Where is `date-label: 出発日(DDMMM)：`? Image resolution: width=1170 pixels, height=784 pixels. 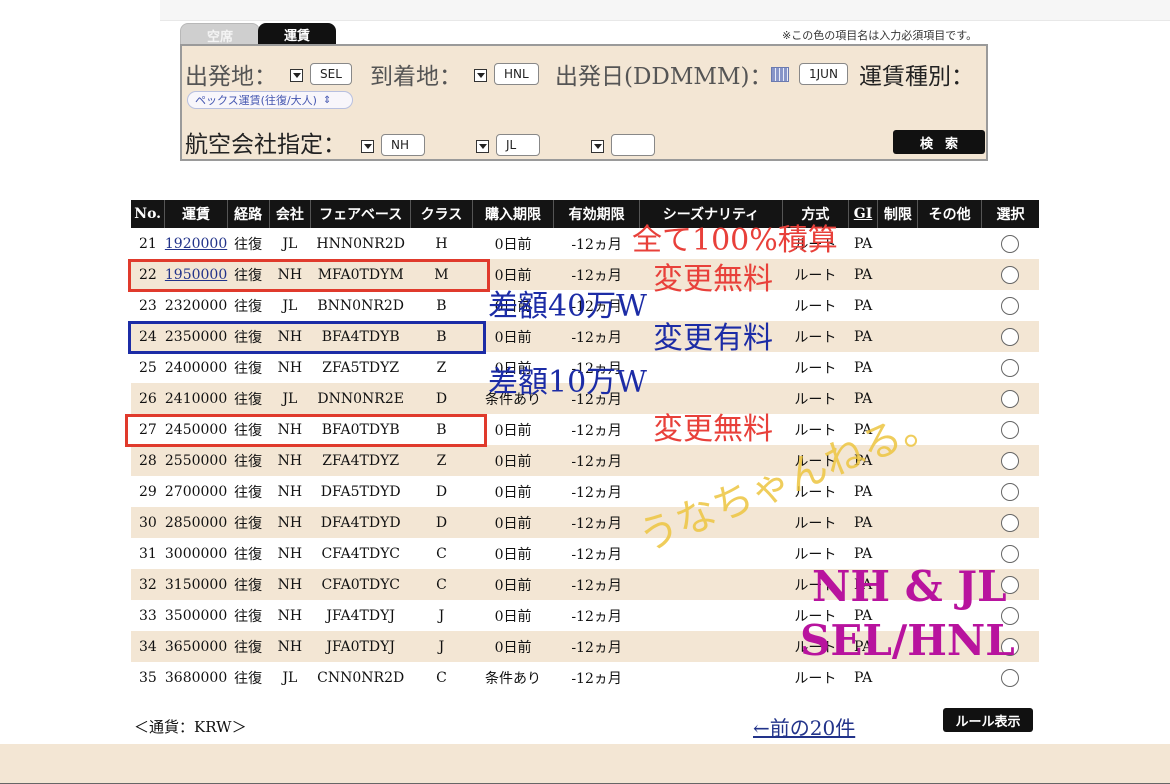
date-label: 出発日(DDMMM)： is located at coordinates (664, 77).